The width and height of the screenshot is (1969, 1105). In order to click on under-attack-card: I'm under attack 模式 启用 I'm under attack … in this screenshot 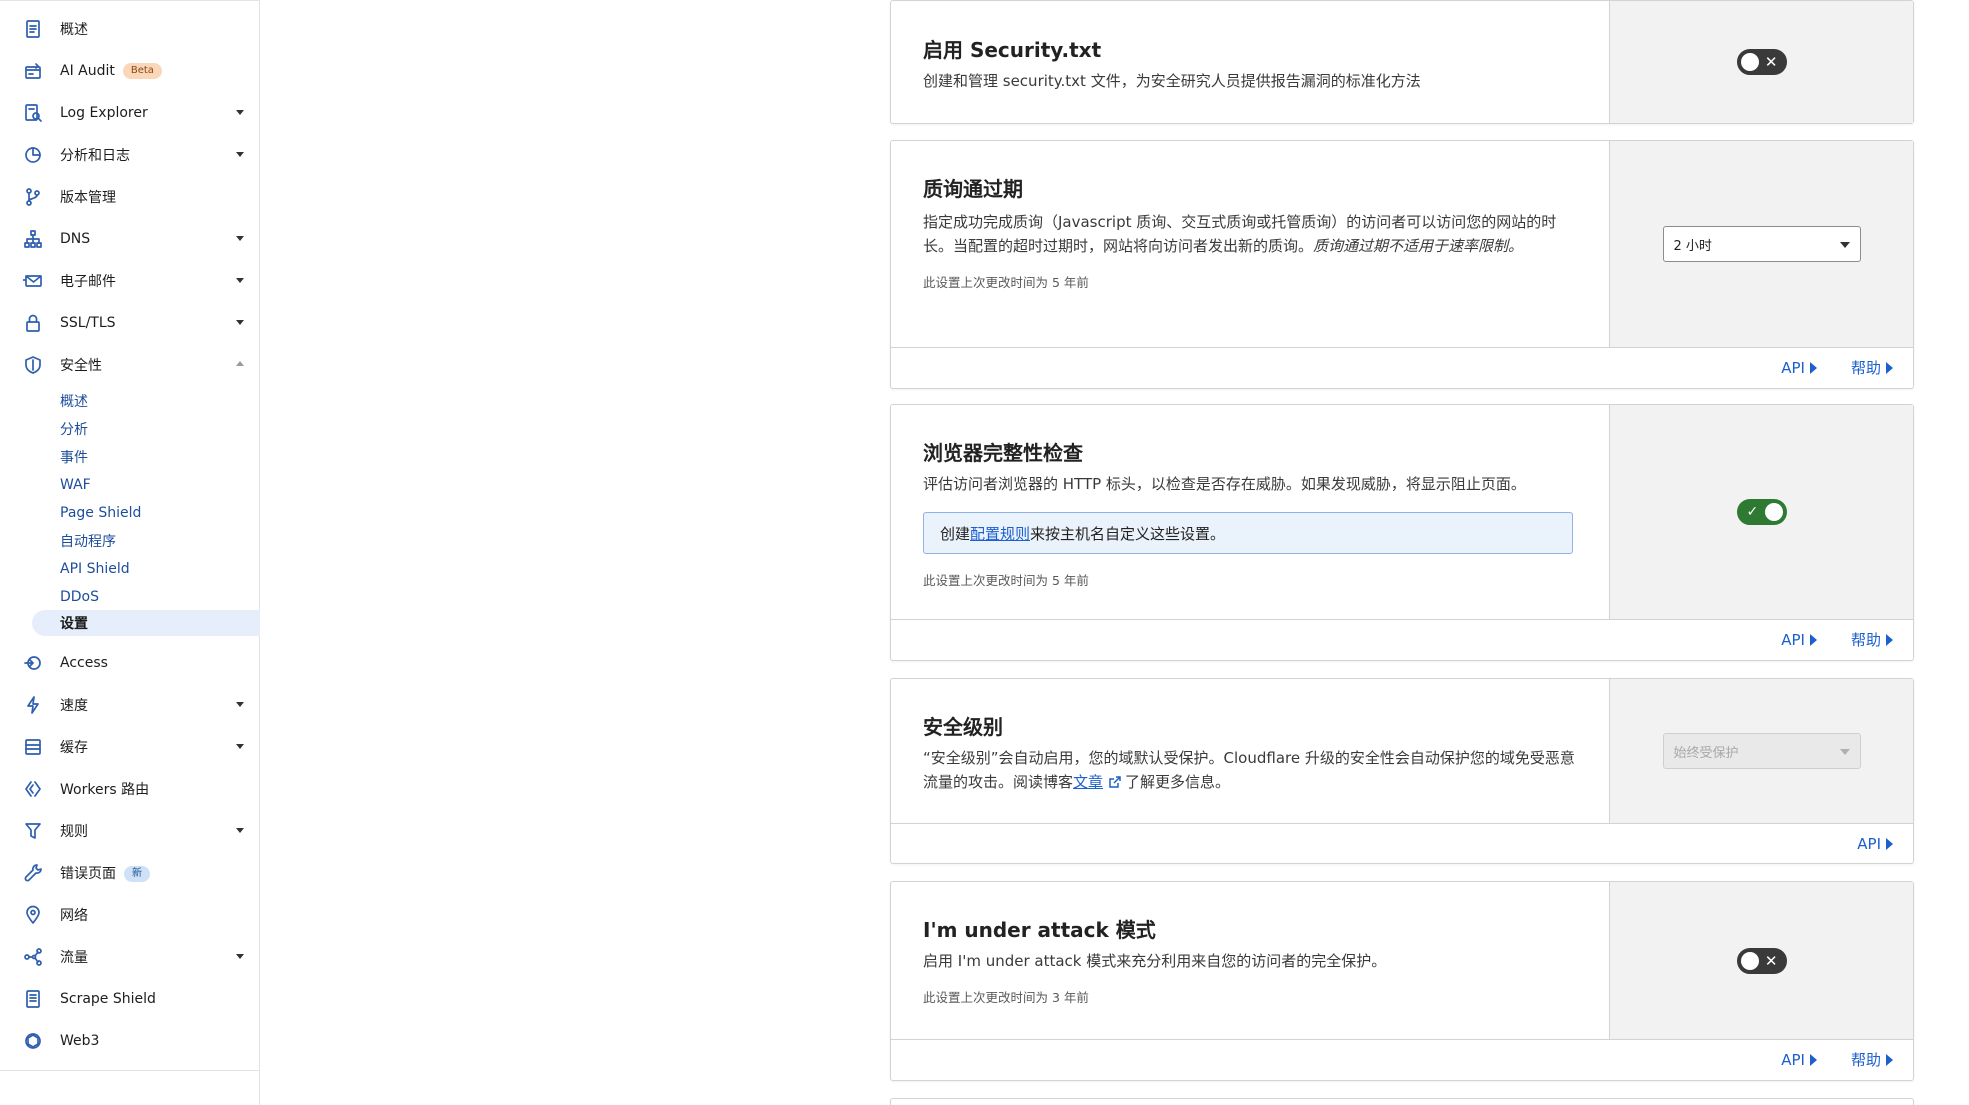, I will do `click(1402, 981)`.